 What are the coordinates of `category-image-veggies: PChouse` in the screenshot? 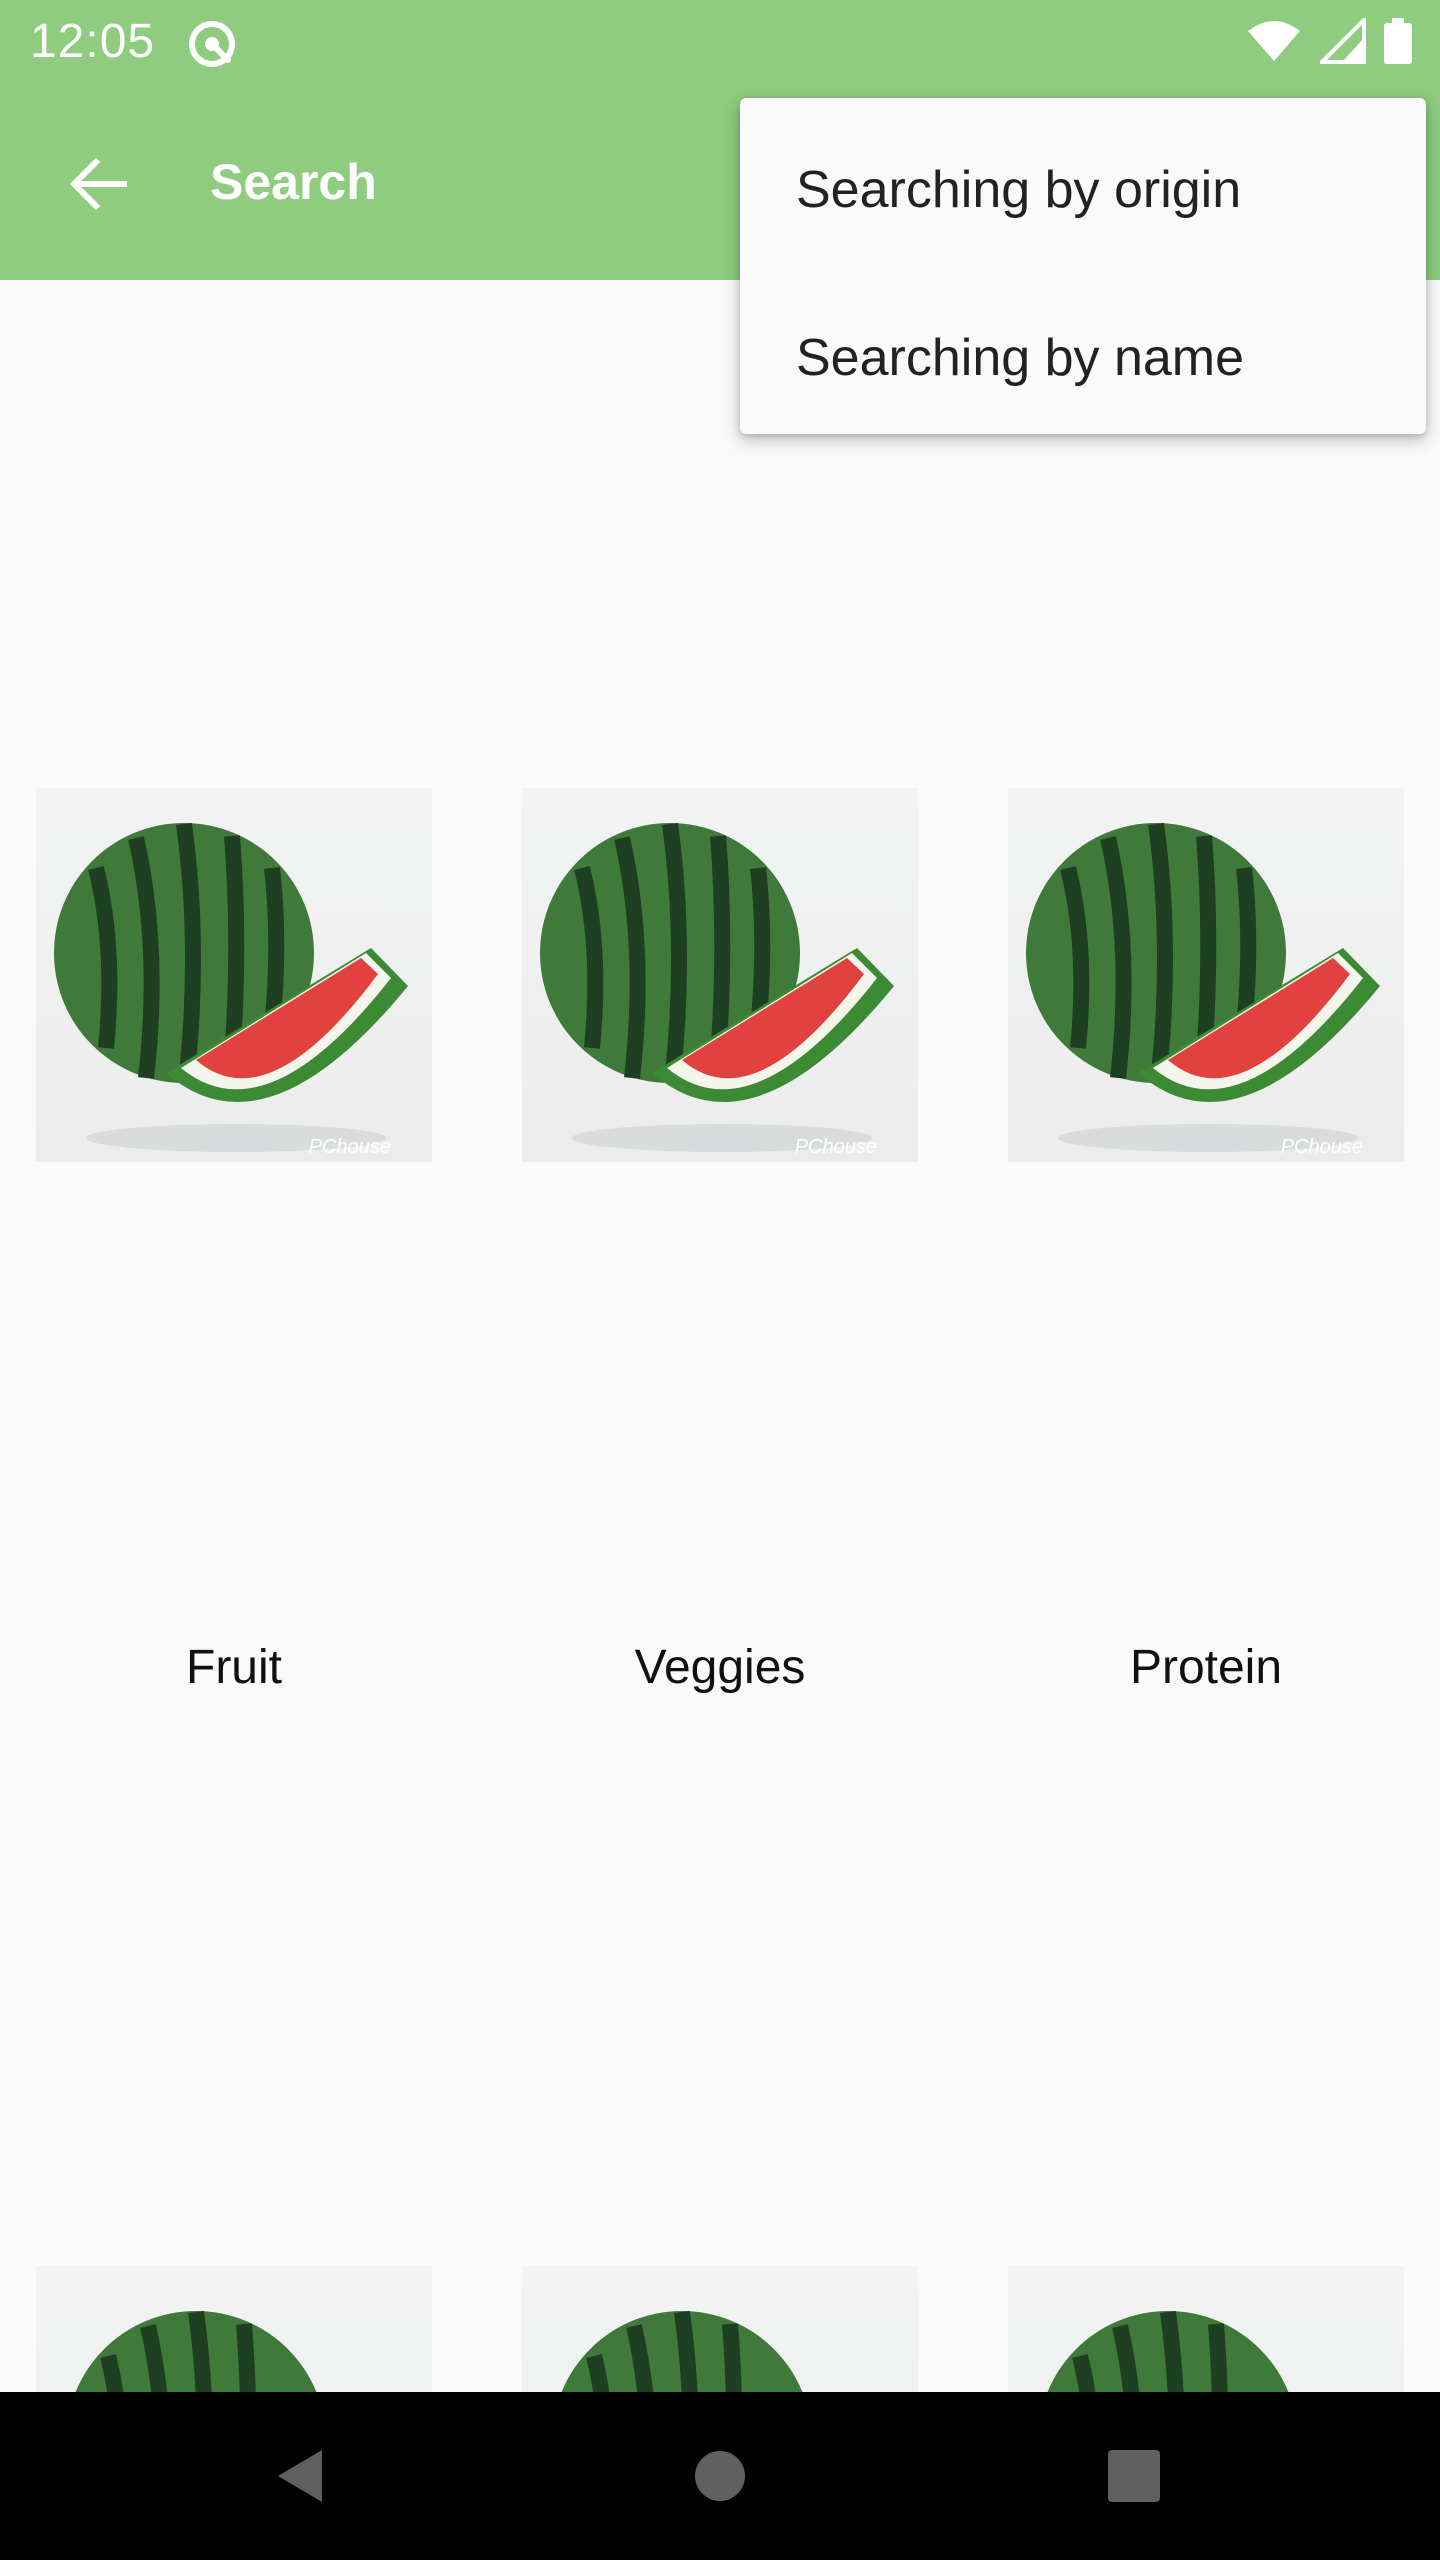 It's located at (720, 975).